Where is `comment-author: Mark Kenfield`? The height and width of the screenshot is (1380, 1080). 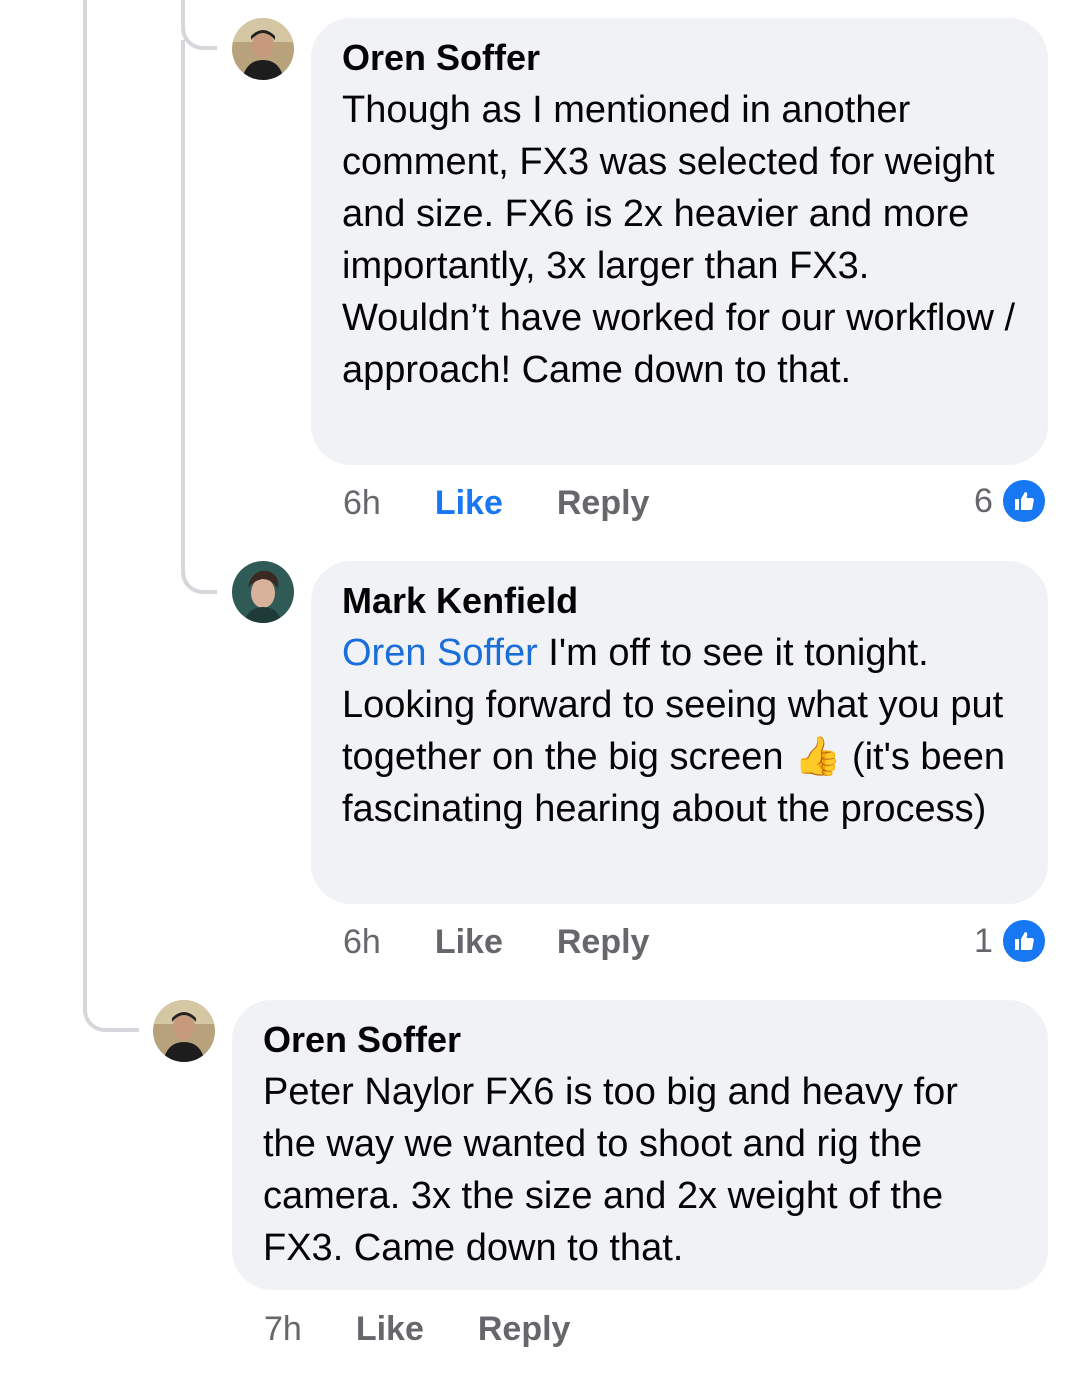 comment-author: Mark Kenfield is located at coordinates (680, 601).